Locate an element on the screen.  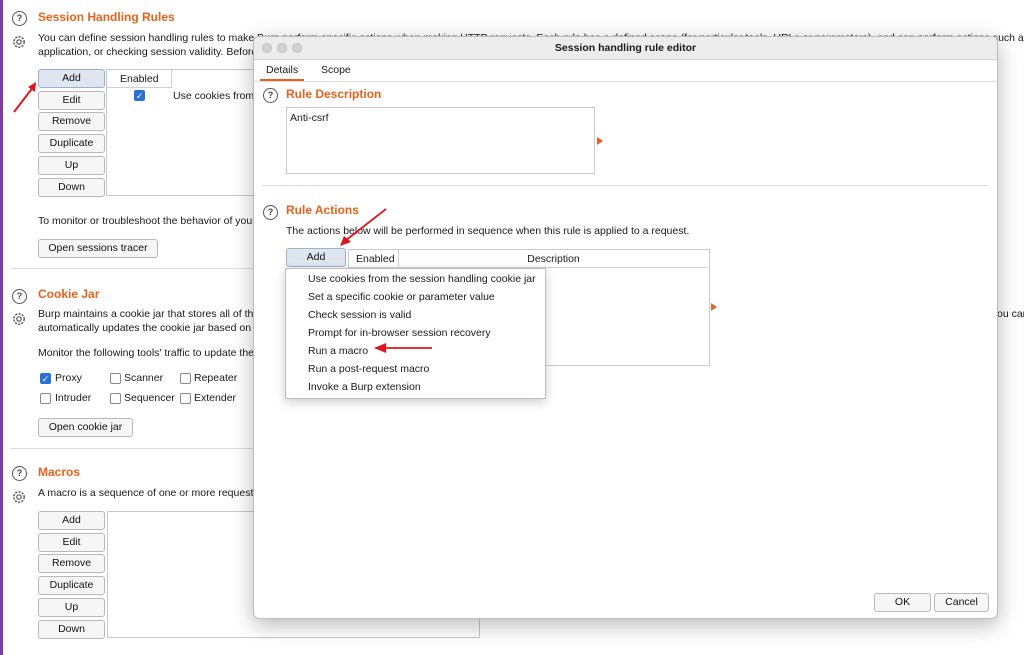
table-header-enabled: Enabled is located at coordinates (139, 79).